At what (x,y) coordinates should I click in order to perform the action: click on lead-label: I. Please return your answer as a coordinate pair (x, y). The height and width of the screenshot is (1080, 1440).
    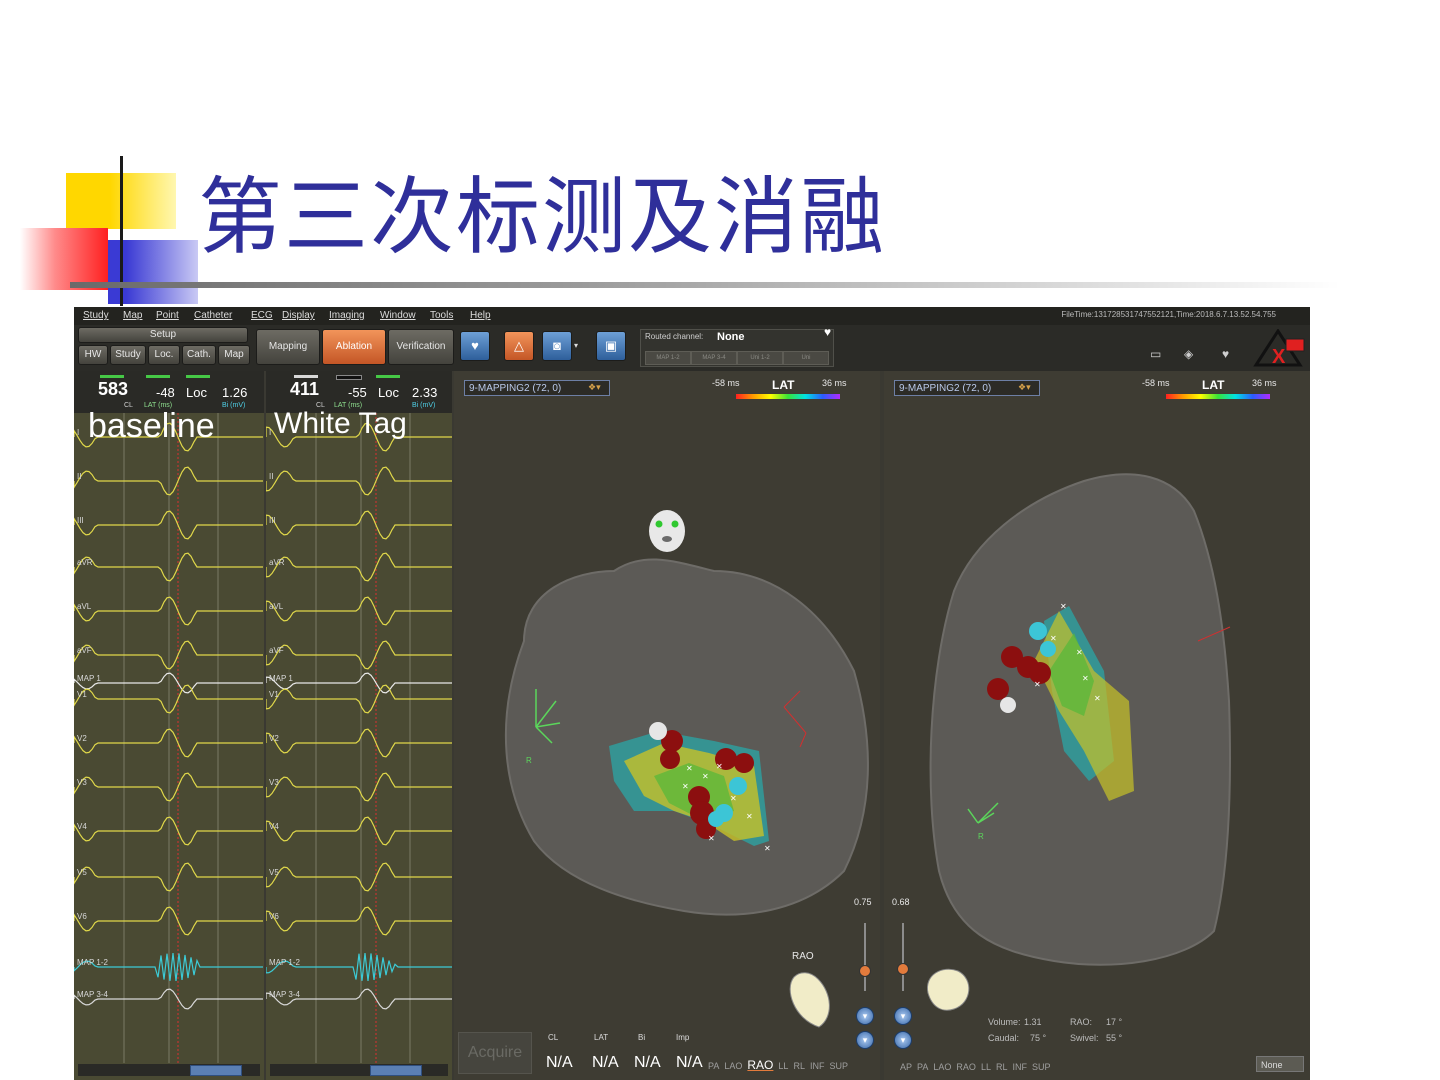
    Looking at the image, I should click on (270, 432).